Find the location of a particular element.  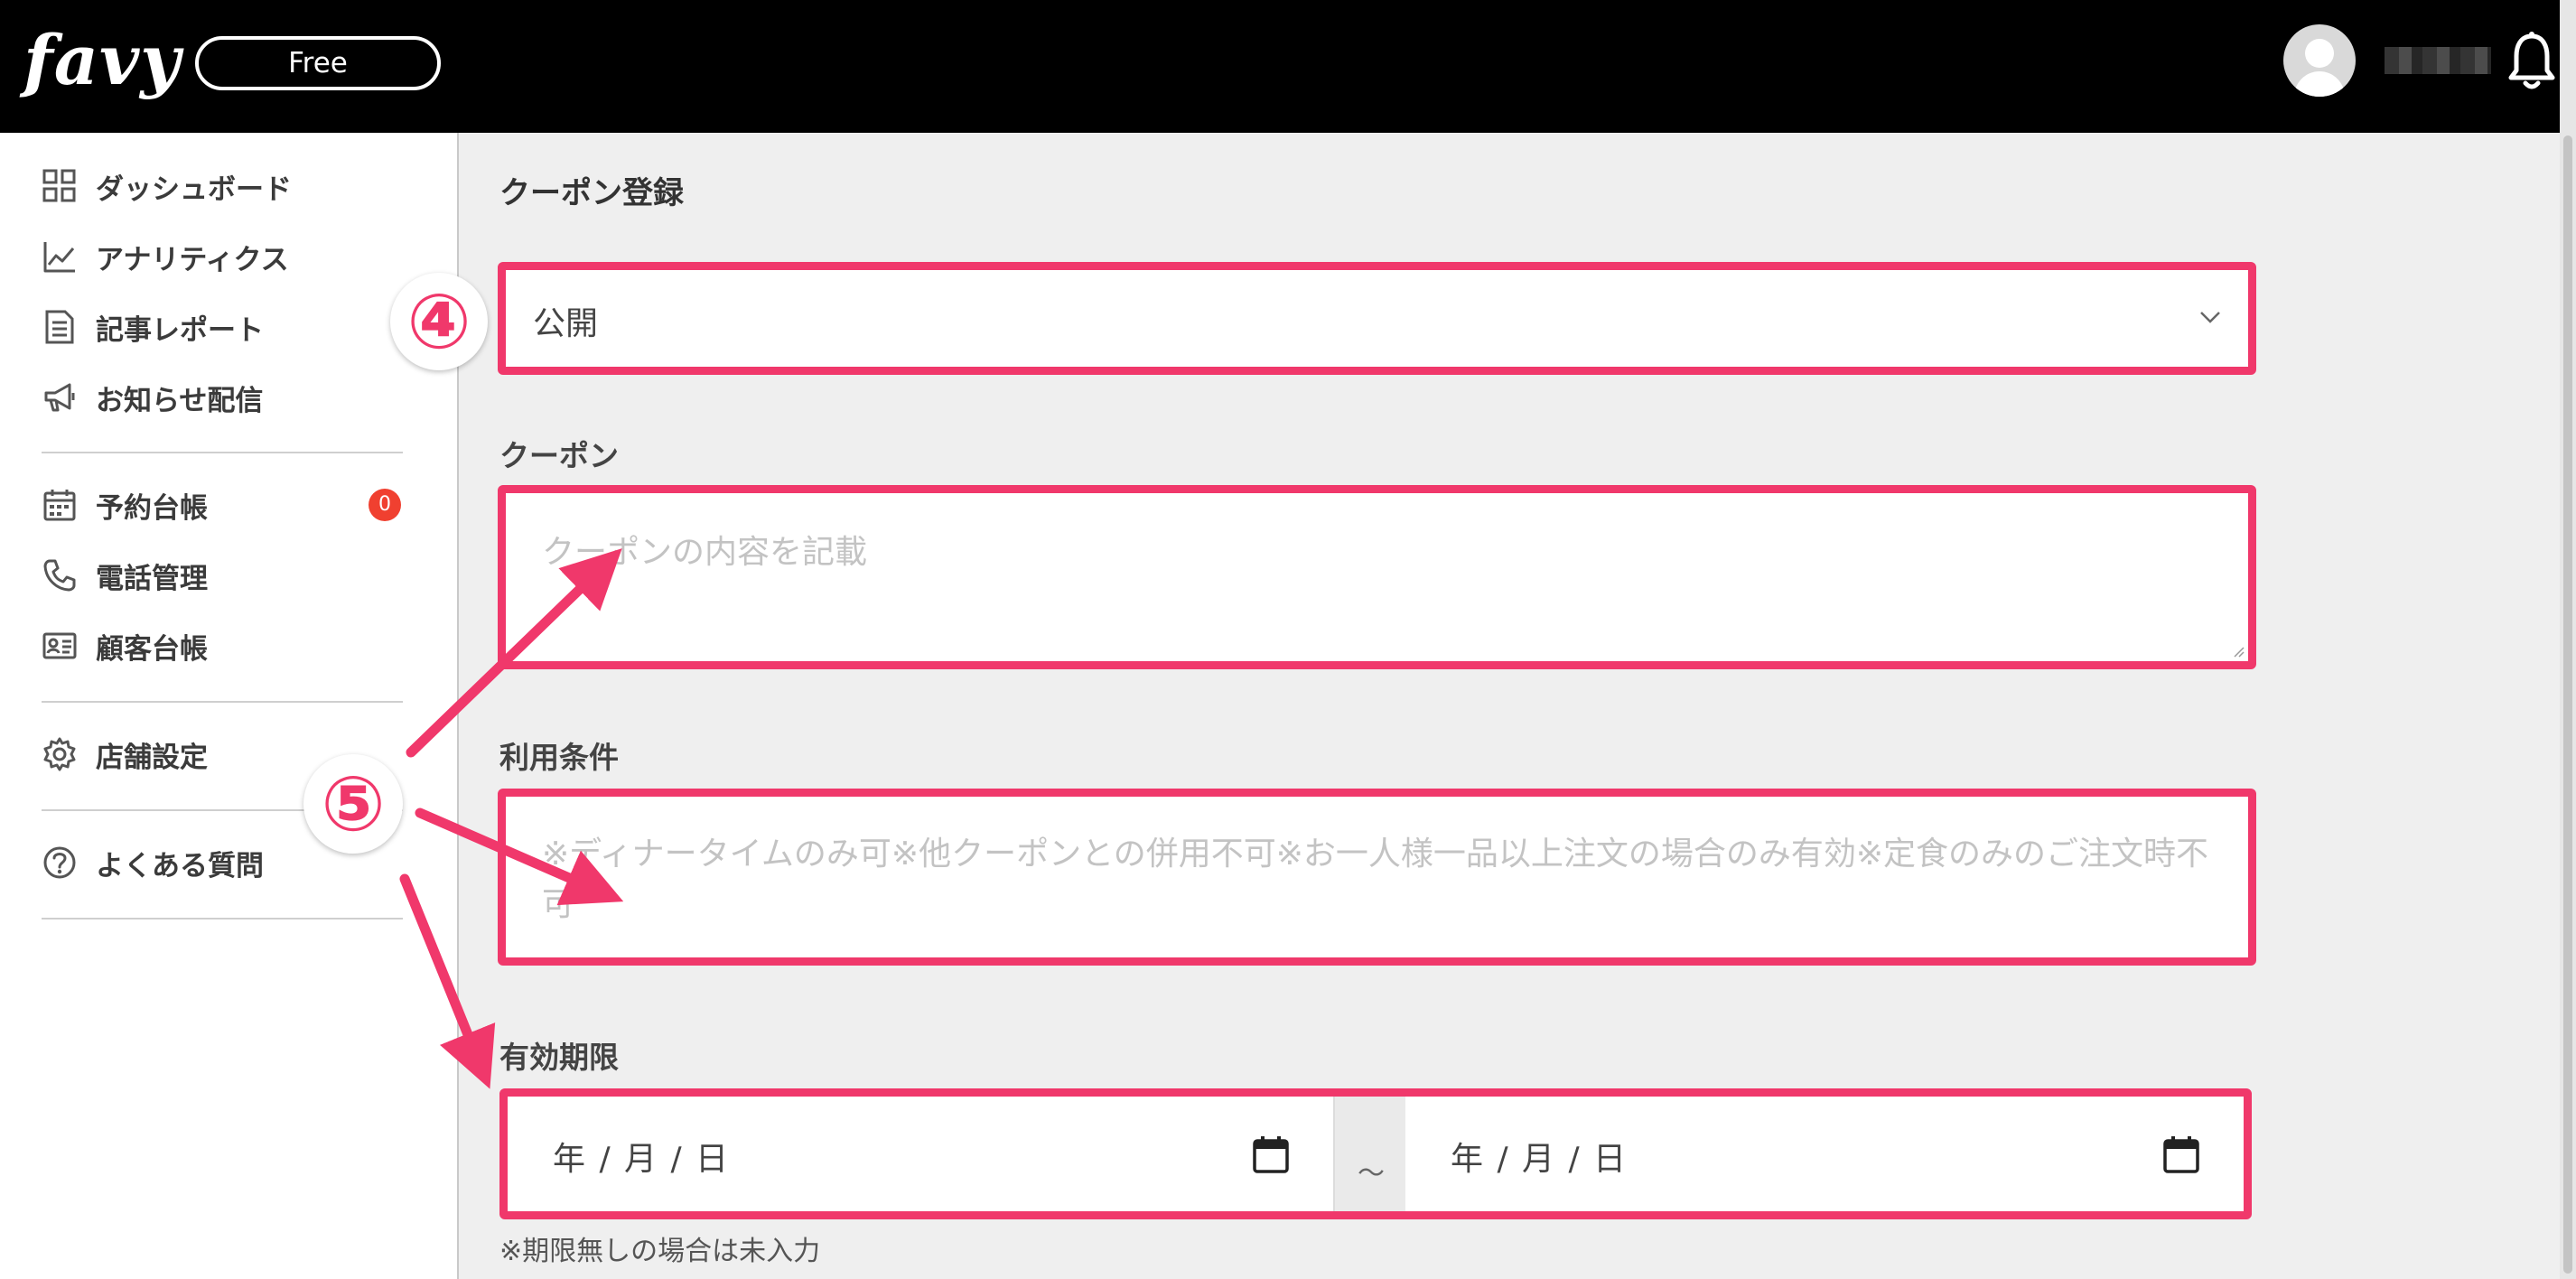

arrow-to-coupon is located at coordinates (514, 653).